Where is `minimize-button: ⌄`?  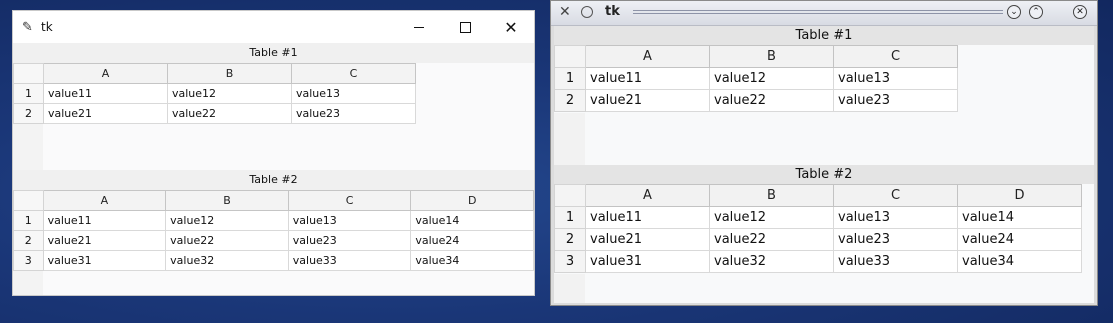
minimize-button: ⌄ is located at coordinates (1014, 12).